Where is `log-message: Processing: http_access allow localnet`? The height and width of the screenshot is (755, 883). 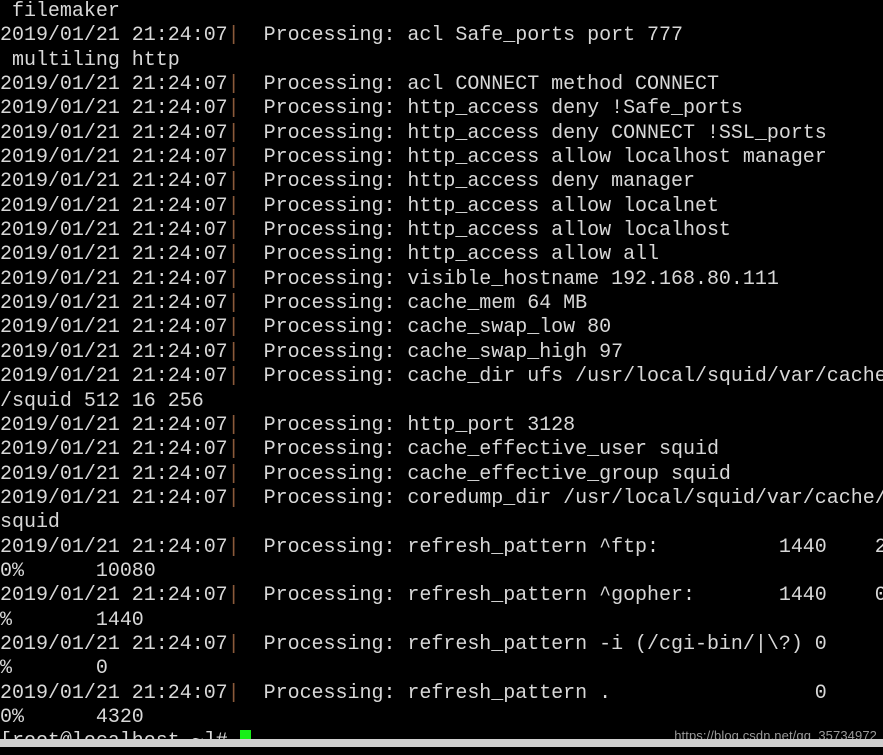 log-message: Processing: http_access allow localnet is located at coordinates (479, 206).